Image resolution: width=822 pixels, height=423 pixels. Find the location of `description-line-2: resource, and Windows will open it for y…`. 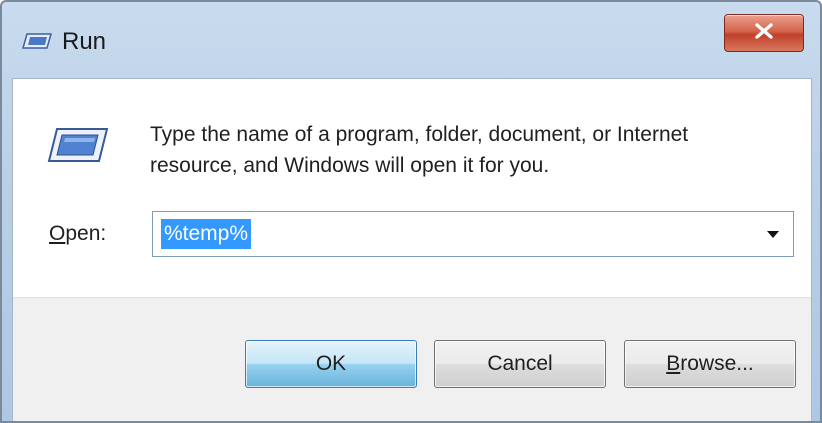

description-line-2: resource, and Windows will open it for y… is located at coordinates (350, 165).